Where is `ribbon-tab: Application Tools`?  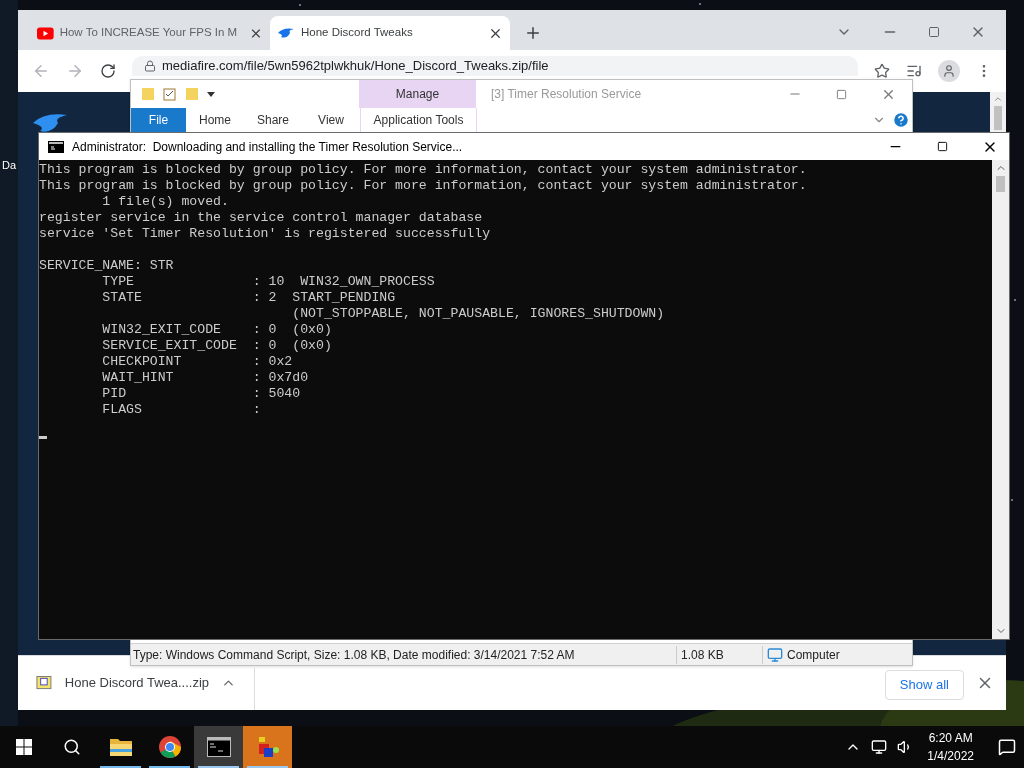
ribbon-tab: Application Tools is located at coordinates (418, 120).